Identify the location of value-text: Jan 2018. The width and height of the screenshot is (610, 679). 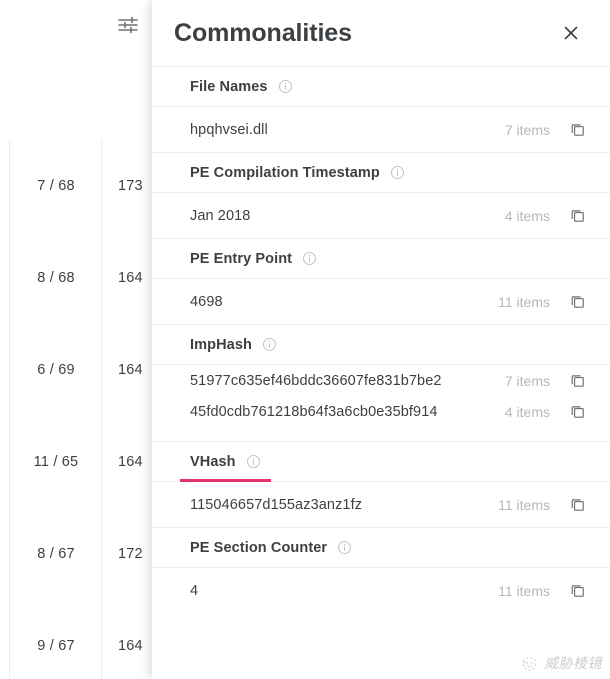
(220, 215).